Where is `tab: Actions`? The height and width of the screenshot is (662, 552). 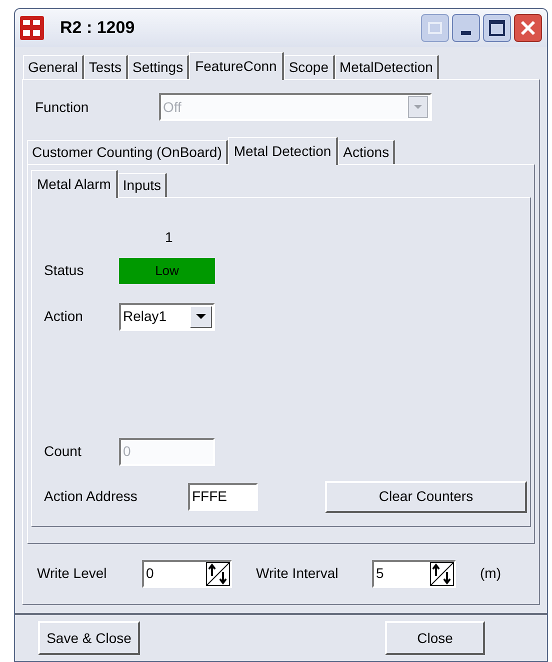
tab: Actions is located at coordinates (367, 152).